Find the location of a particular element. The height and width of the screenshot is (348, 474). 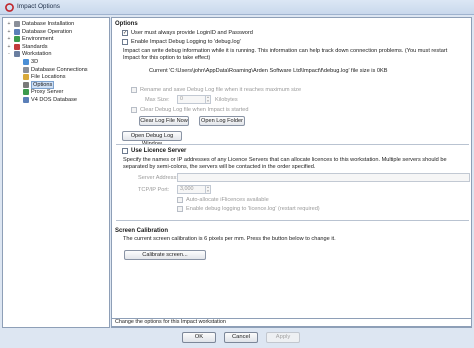

licence-server-label: Use Licence Server is located at coordinates (159, 151).